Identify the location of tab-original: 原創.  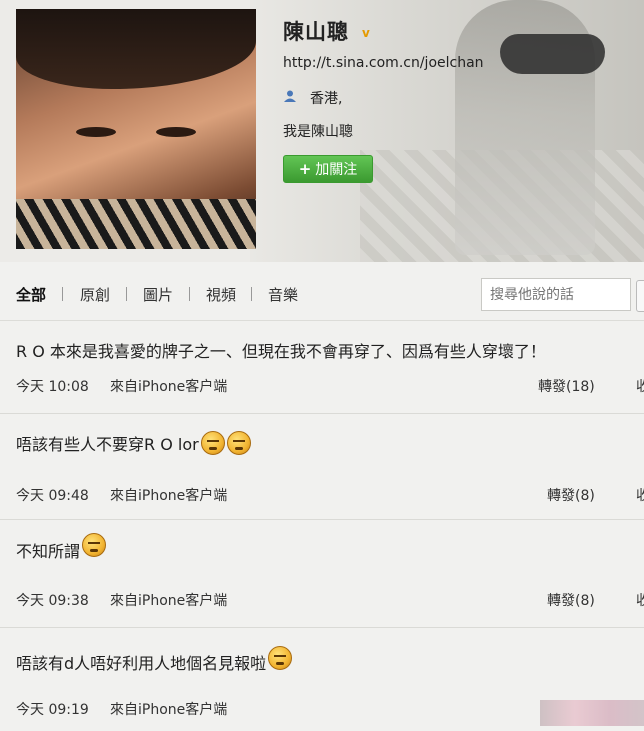
(95, 294).